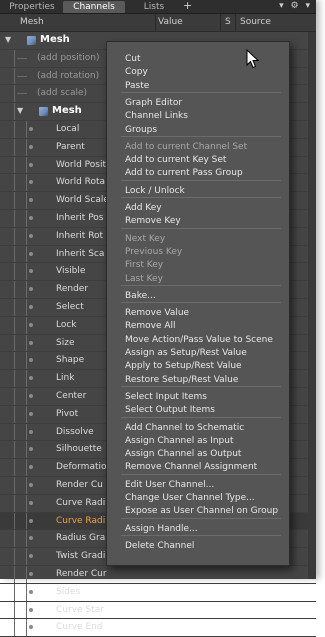 The width and height of the screenshot is (325, 637). I want to click on panel-options-icon: ▾ ⚙ ▾, so click(295, 6).